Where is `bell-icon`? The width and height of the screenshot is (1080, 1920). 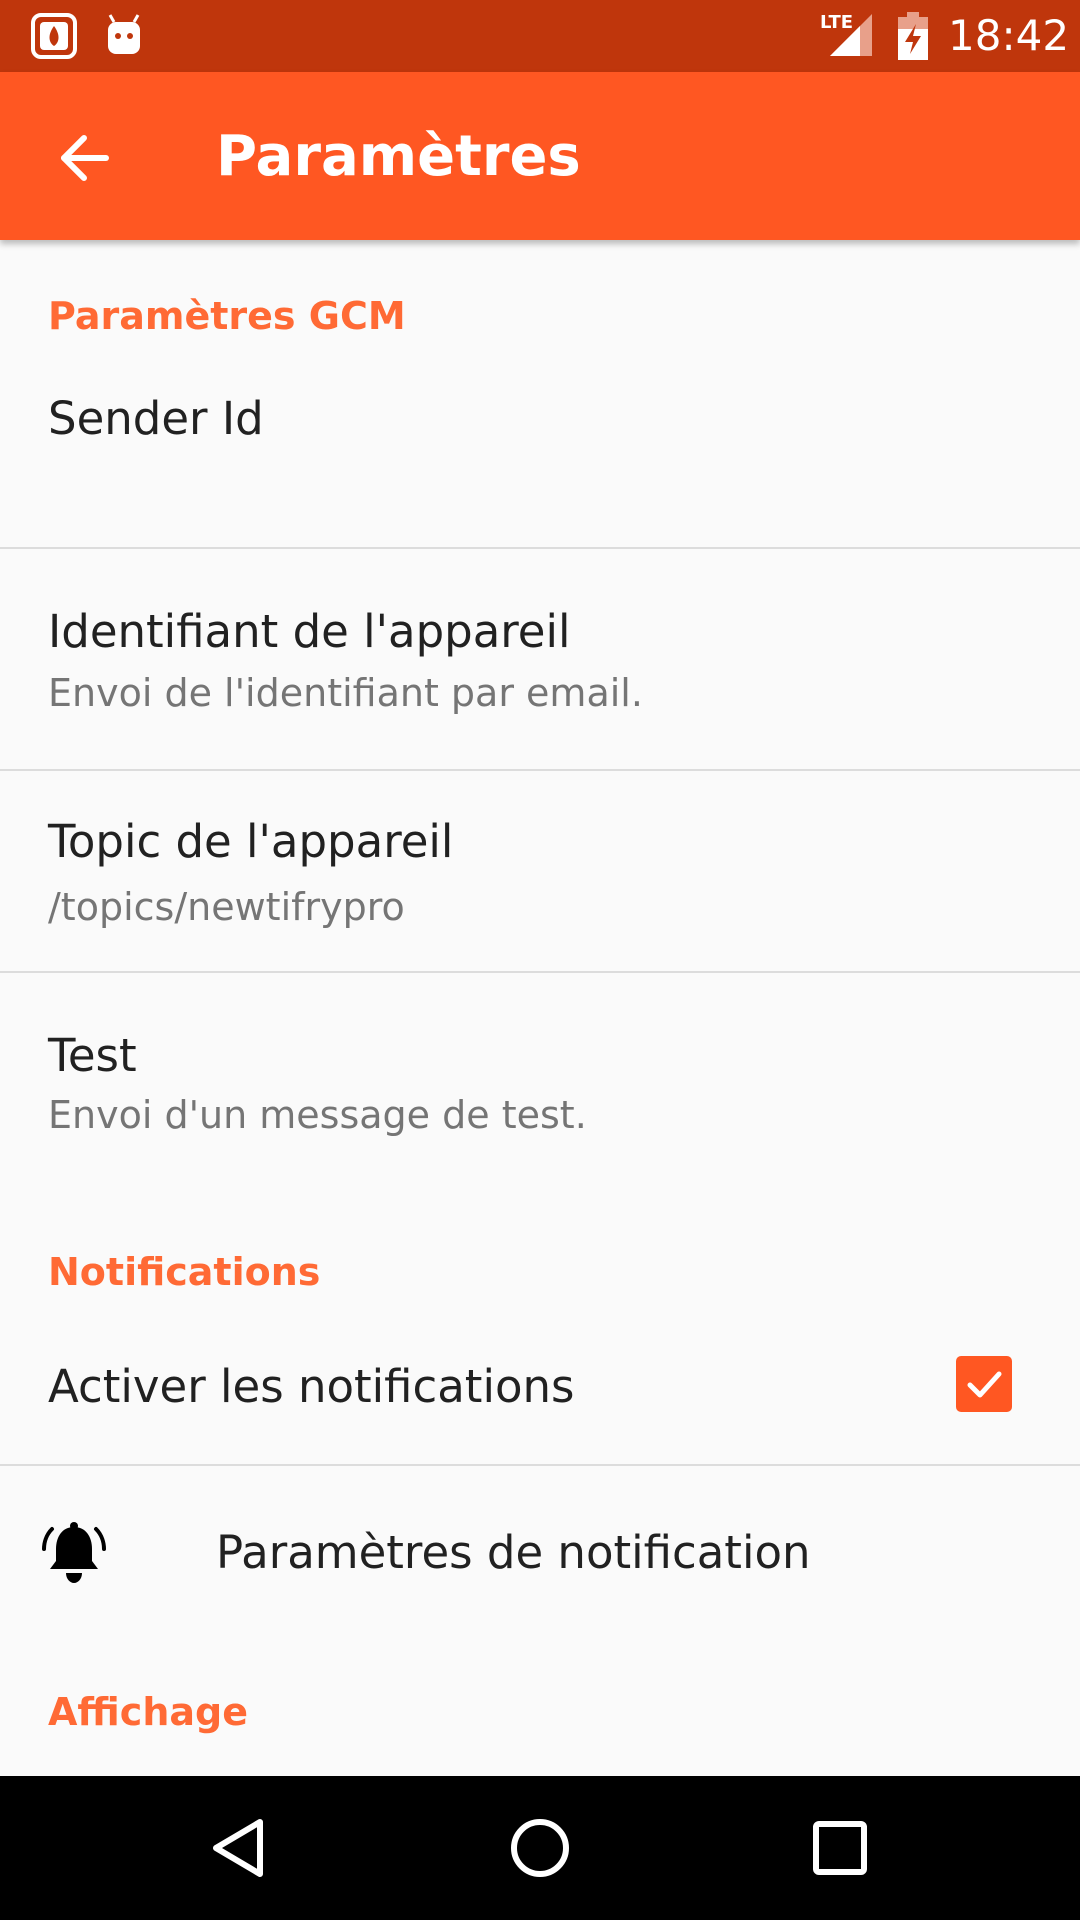 bell-icon is located at coordinates (74, 1552).